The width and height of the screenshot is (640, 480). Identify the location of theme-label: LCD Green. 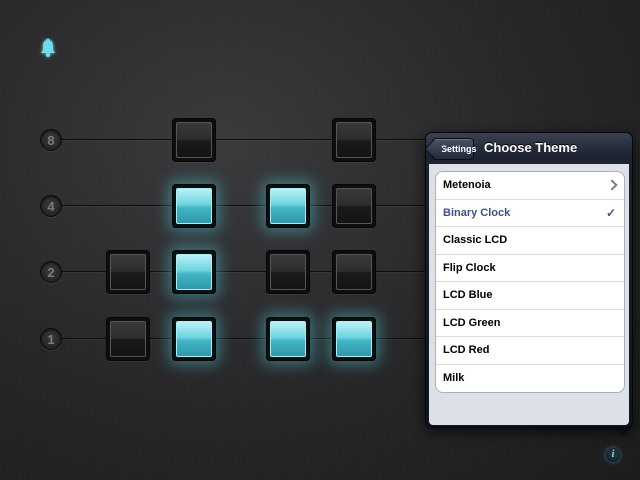
(472, 322).